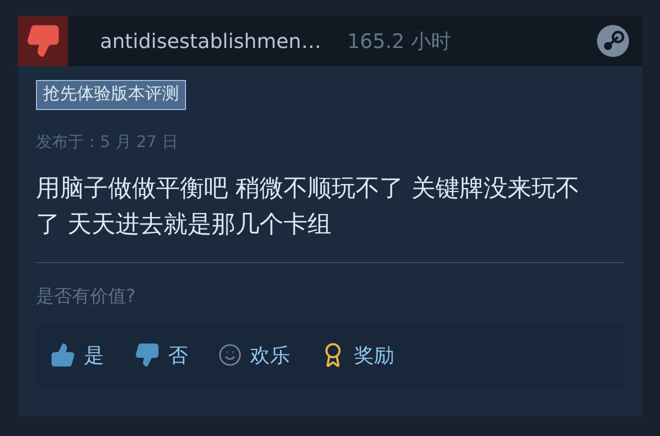 Image resolution: width=660 pixels, height=436 pixels. I want to click on vote-button: 欢乐, so click(254, 355).